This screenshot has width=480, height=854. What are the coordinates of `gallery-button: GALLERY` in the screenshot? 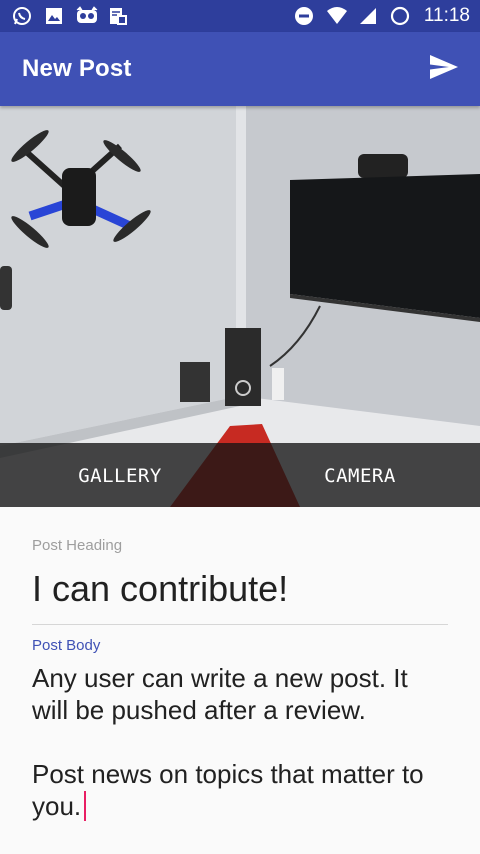 It's located at (120, 475).